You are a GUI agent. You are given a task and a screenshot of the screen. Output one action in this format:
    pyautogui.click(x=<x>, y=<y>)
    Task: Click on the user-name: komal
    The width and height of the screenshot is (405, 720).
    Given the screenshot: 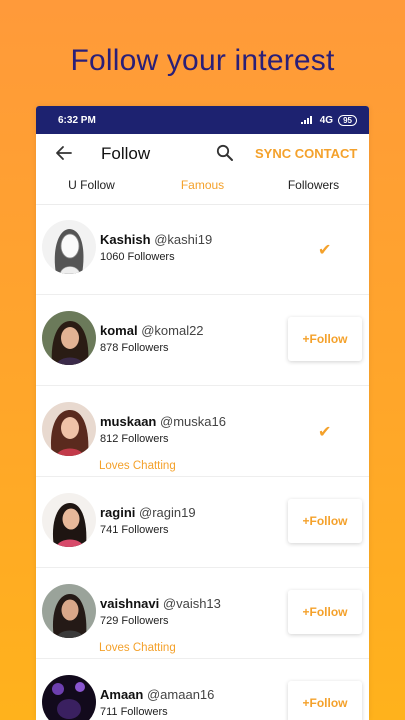 What is the action you would take?
    pyautogui.click(x=119, y=330)
    